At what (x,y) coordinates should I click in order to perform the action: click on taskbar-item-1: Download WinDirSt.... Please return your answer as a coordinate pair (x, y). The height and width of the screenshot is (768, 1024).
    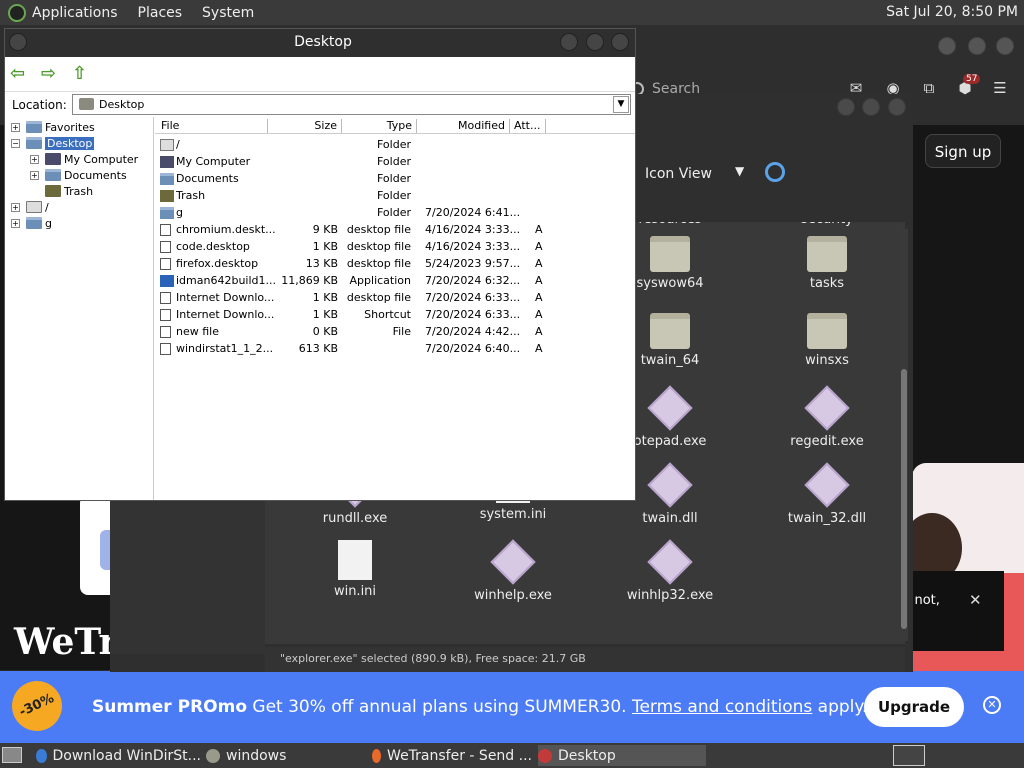
    Looking at the image, I should click on (118, 755).